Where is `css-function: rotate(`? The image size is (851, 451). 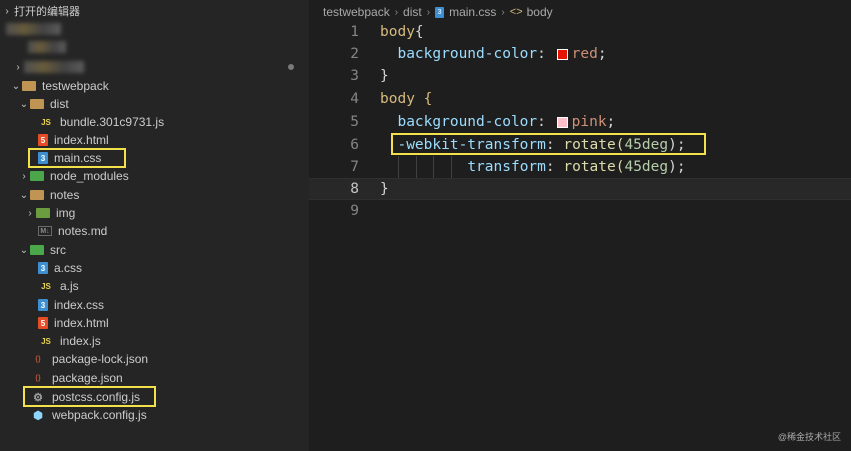 css-function: rotate( is located at coordinates (594, 167).